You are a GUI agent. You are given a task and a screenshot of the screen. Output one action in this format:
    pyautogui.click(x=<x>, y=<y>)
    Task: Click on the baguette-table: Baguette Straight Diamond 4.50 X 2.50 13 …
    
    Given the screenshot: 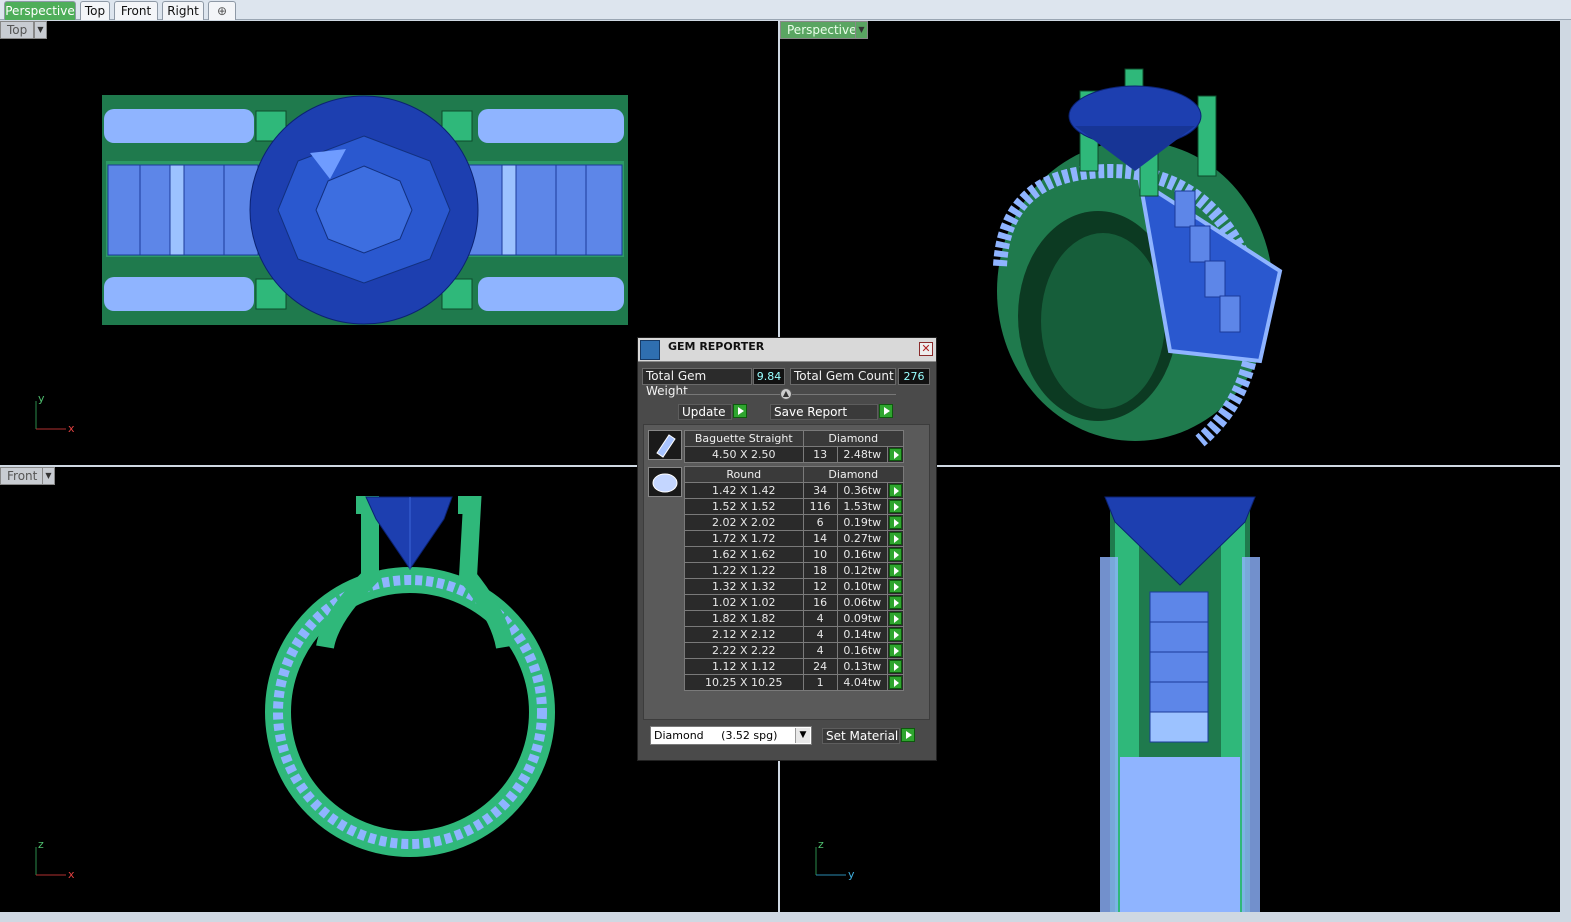 What is the action you would take?
    pyautogui.click(x=794, y=446)
    